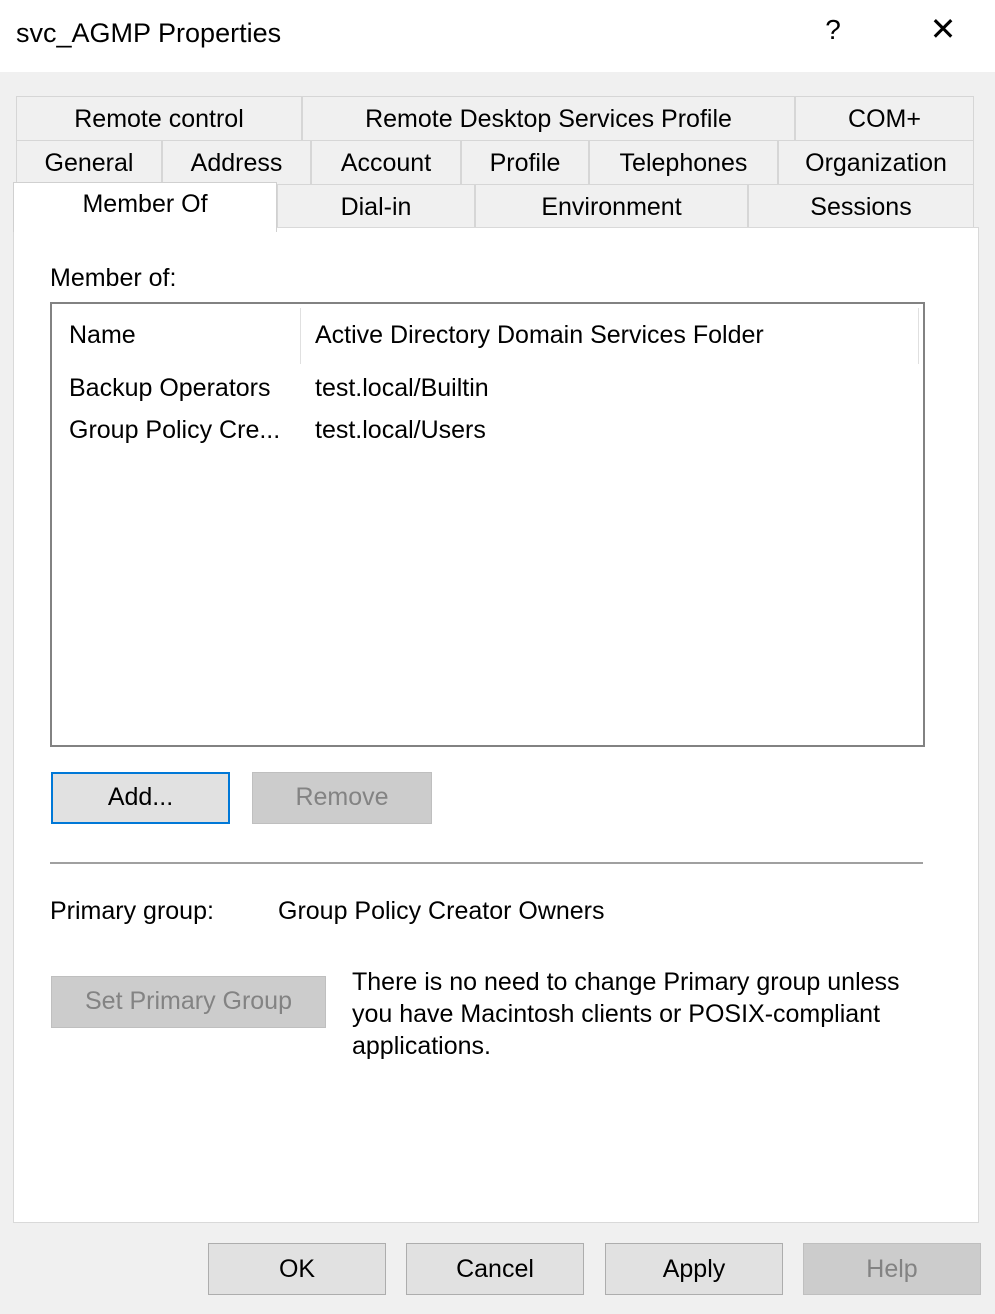 The width and height of the screenshot is (995, 1314). What do you see at coordinates (89, 162) in the screenshot?
I see `tab-general: General` at bounding box center [89, 162].